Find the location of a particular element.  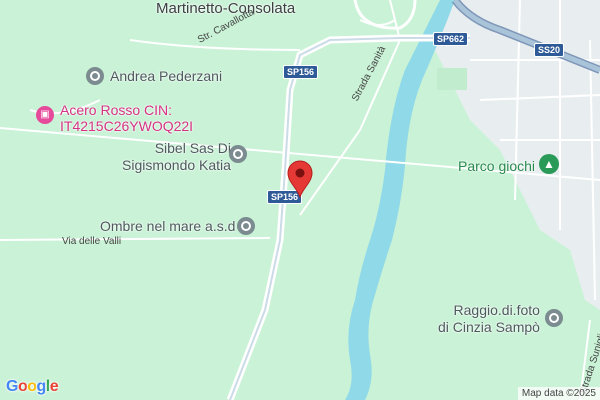

tree-park-icon: ▲ is located at coordinates (549, 164).